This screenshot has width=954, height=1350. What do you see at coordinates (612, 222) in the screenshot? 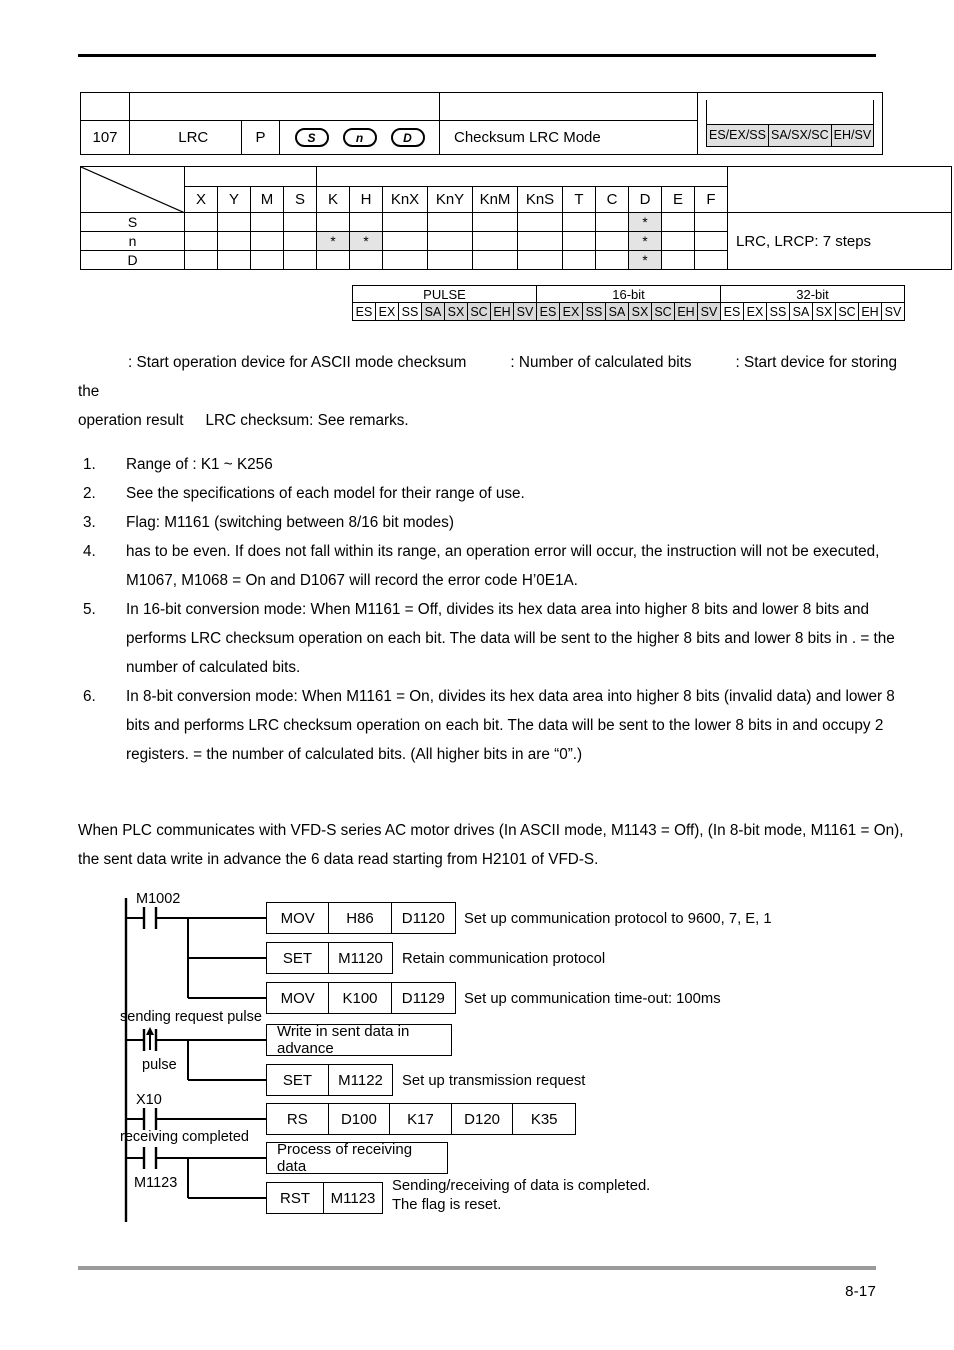
I see `cell-s-c` at bounding box center [612, 222].